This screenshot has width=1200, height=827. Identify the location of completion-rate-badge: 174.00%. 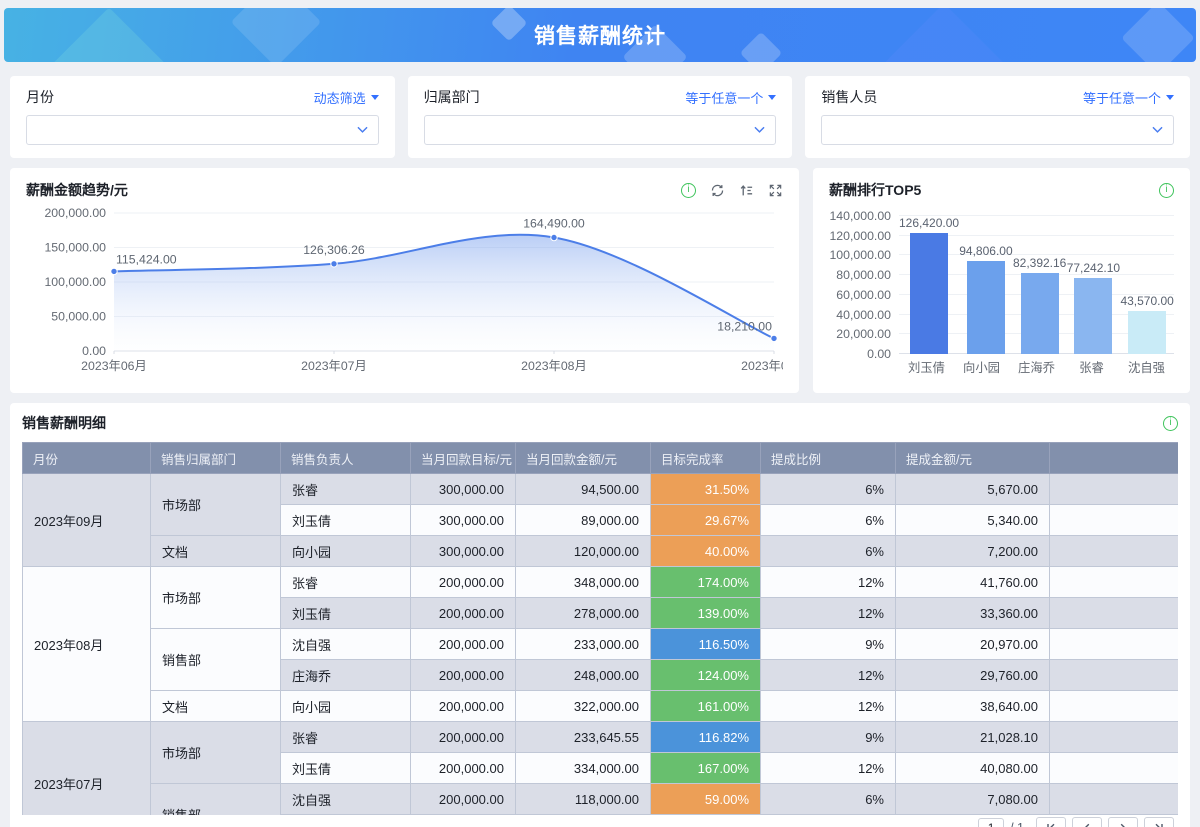
(705, 582).